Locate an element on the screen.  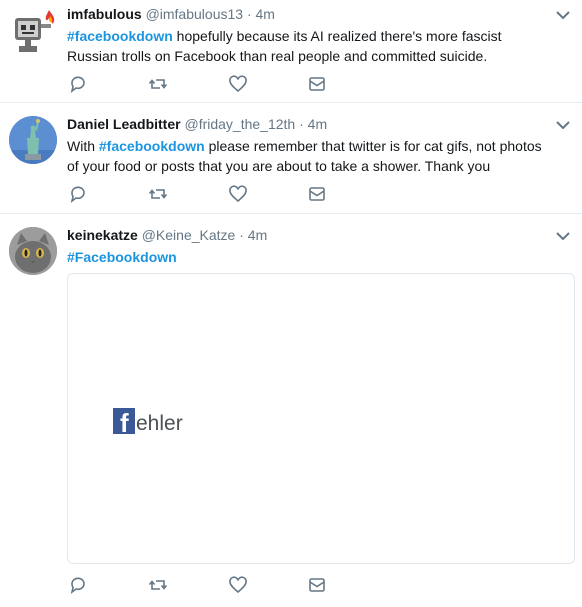
username: @Keine_Katze is located at coordinates (189, 235).